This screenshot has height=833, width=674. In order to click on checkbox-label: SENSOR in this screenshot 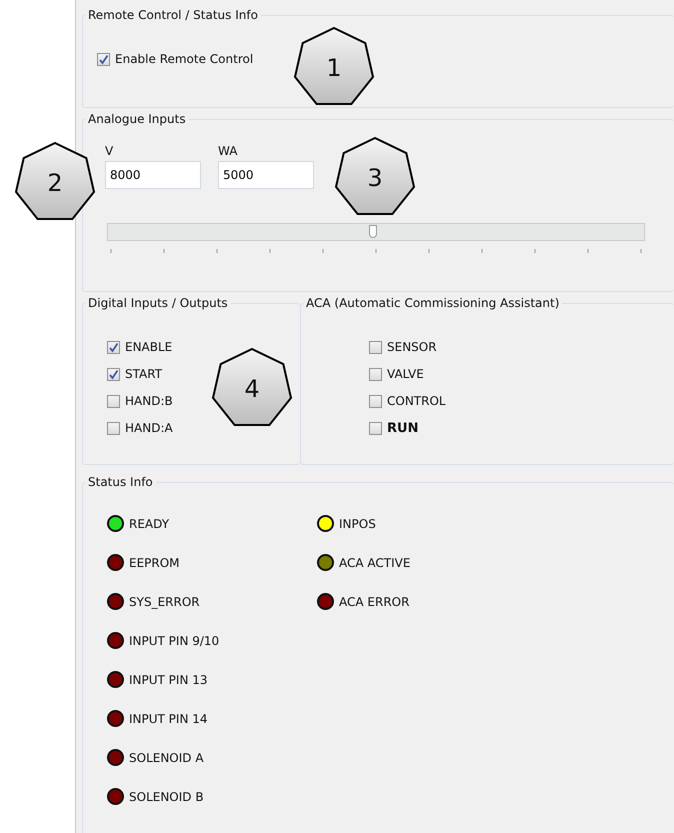, I will do `click(412, 347)`.